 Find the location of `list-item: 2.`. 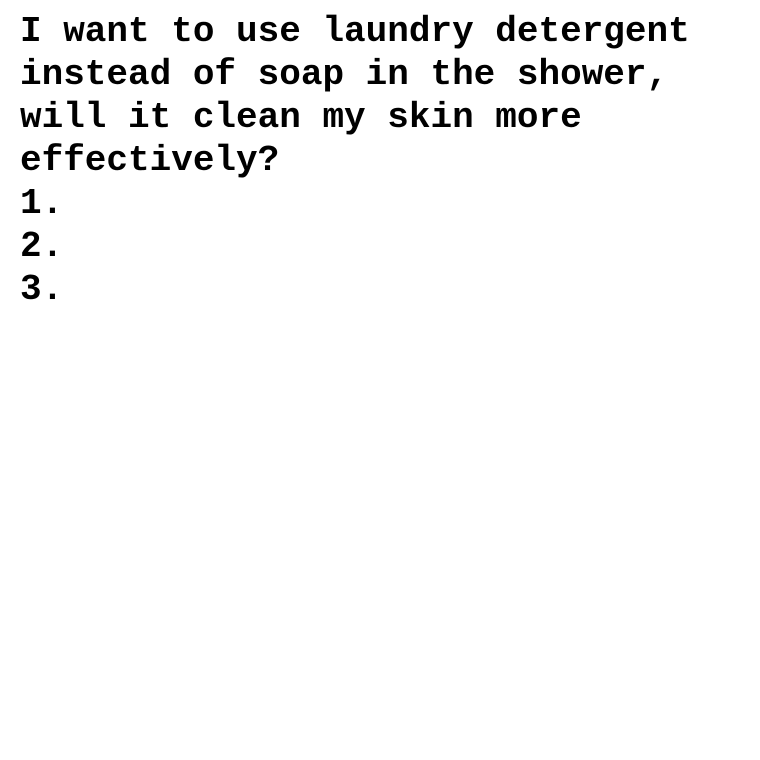

list-item: 2. is located at coordinates (42, 246).